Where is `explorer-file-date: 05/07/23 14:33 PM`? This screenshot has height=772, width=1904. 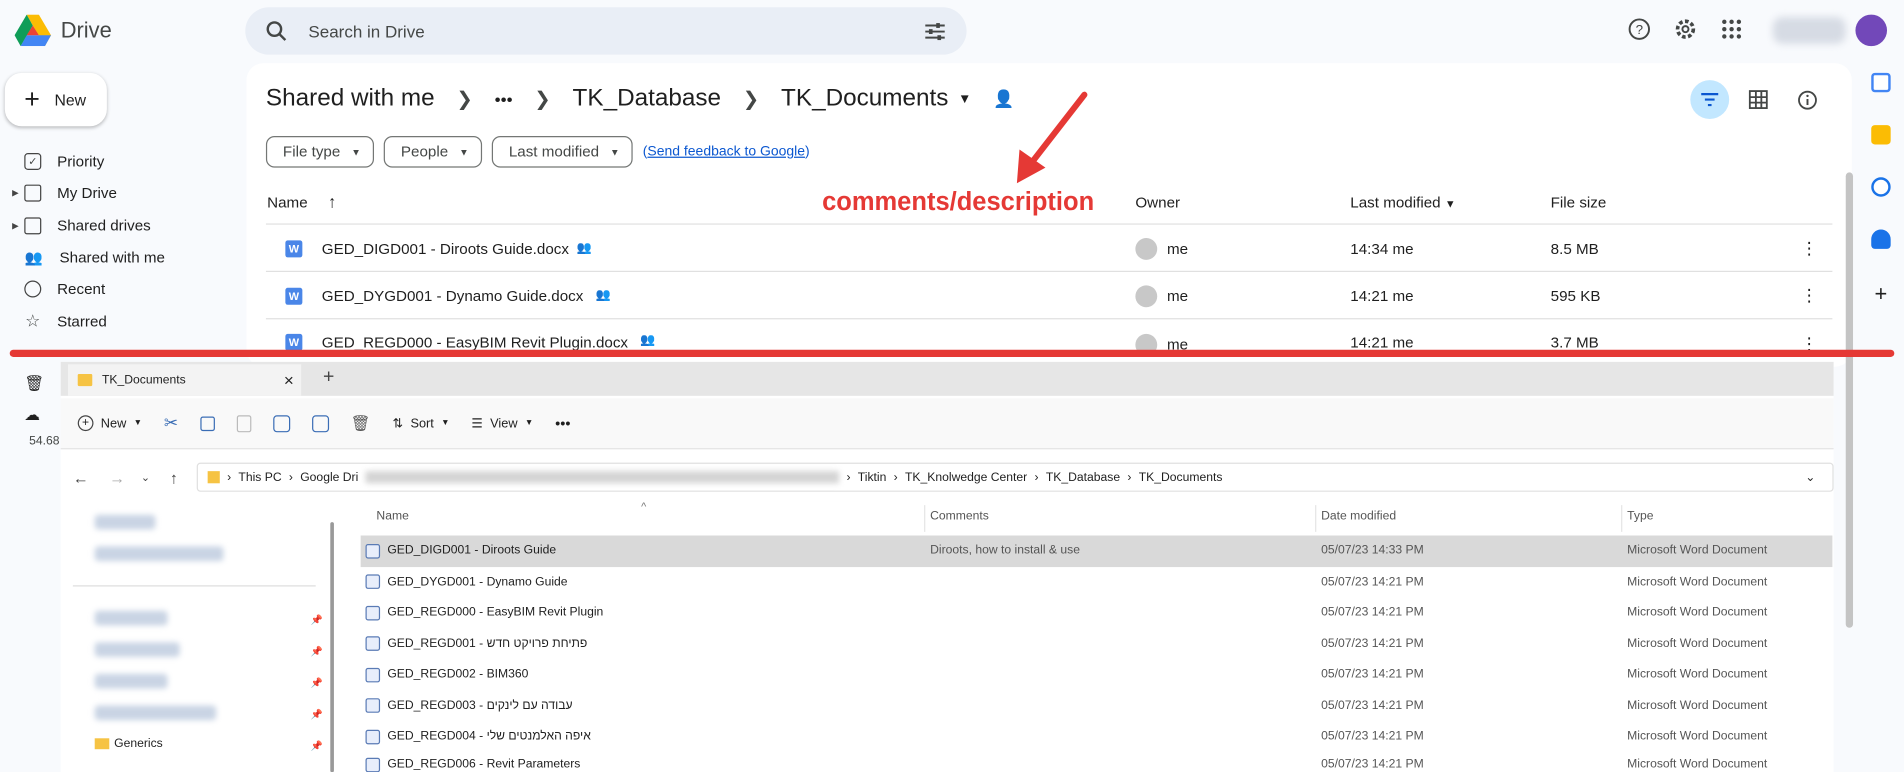 explorer-file-date: 05/07/23 14:33 PM is located at coordinates (1372, 551).